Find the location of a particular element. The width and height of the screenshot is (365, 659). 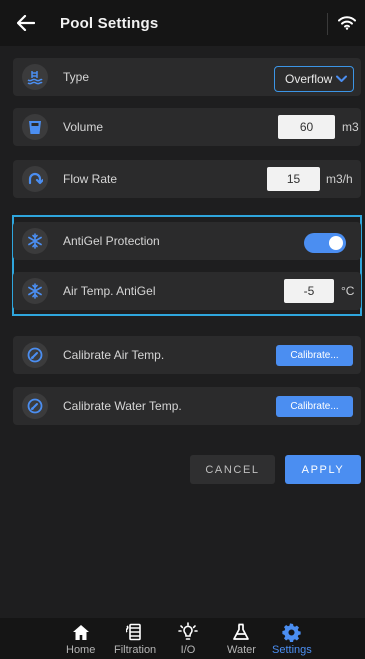

header-divider is located at coordinates (327, 24).